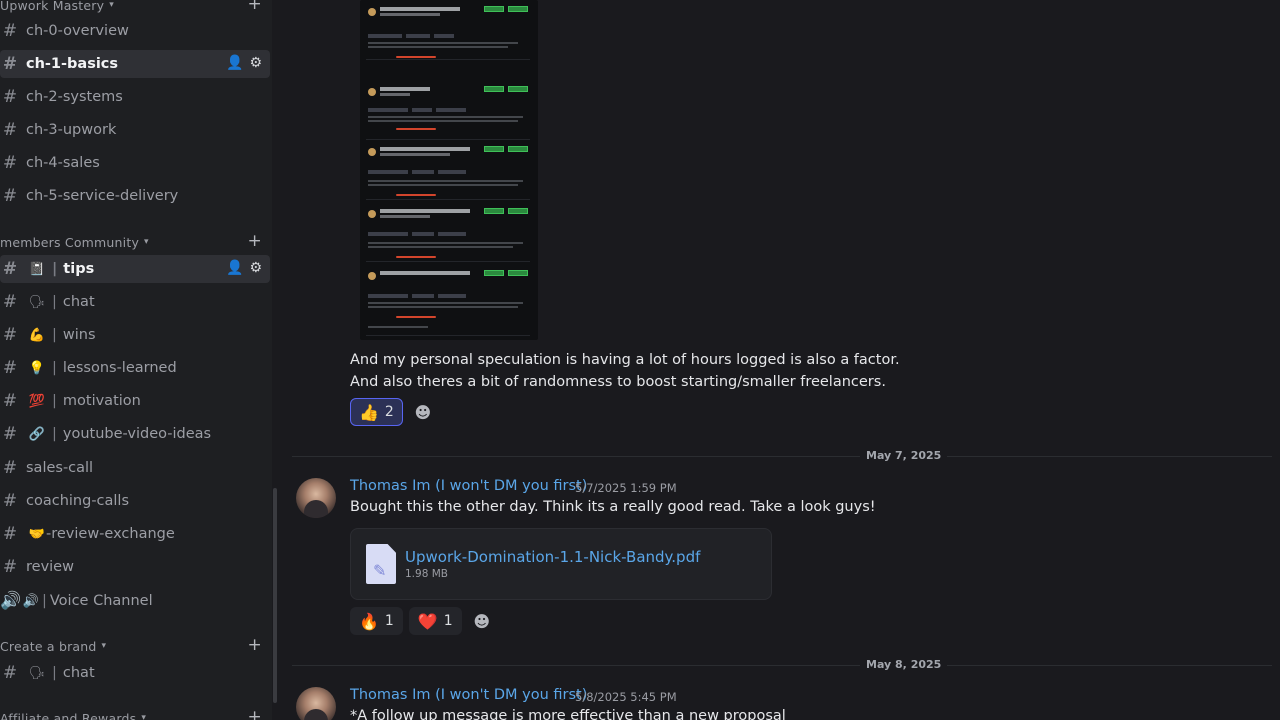  Describe the element at coordinates (135, 567) in the screenshot. I see `channel-review: # review` at that location.